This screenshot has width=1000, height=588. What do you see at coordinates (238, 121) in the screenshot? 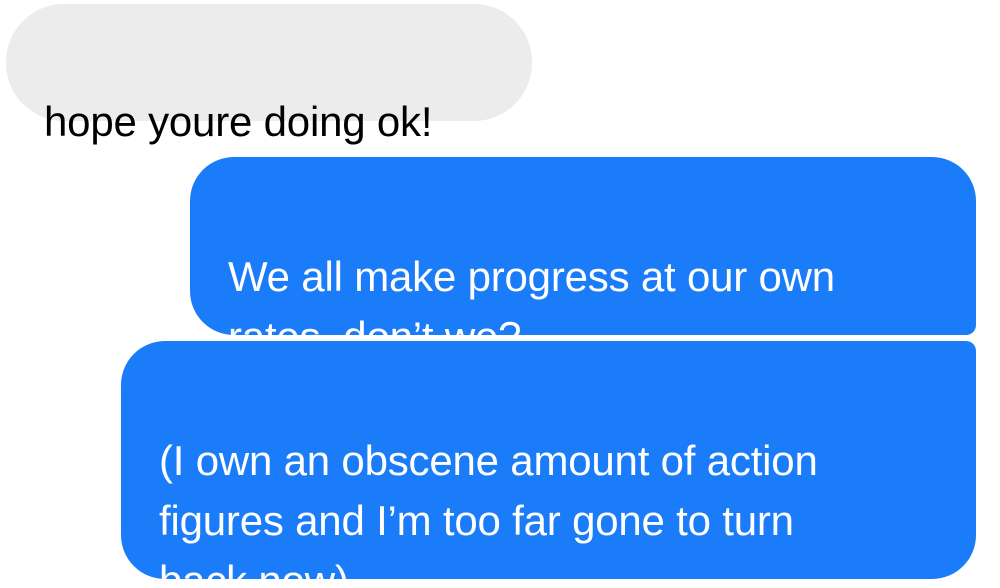
I see `message-text: hope youre doing ok!` at bounding box center [238, 121].